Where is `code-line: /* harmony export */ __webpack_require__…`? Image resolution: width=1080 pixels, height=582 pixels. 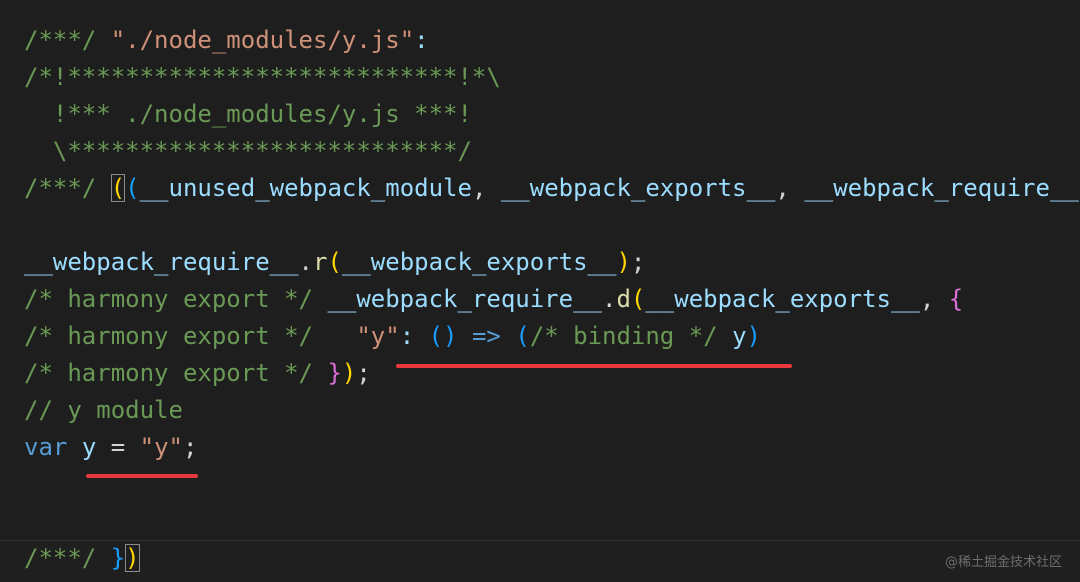
code-line: /* harmony export */ __webpack_require__… is located at coordinates (493, 299).